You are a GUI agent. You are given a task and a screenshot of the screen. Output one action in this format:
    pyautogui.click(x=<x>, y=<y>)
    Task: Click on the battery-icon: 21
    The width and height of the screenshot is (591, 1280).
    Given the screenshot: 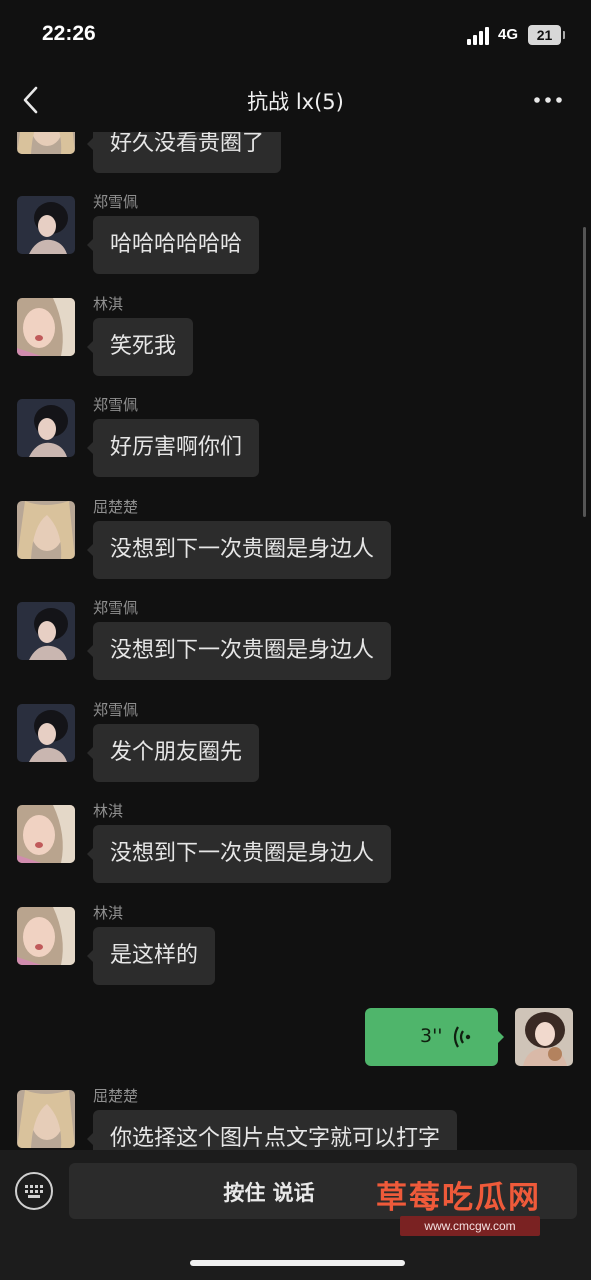 What is the action you would take?
    pyautogui.click(x=546, y=35)
    